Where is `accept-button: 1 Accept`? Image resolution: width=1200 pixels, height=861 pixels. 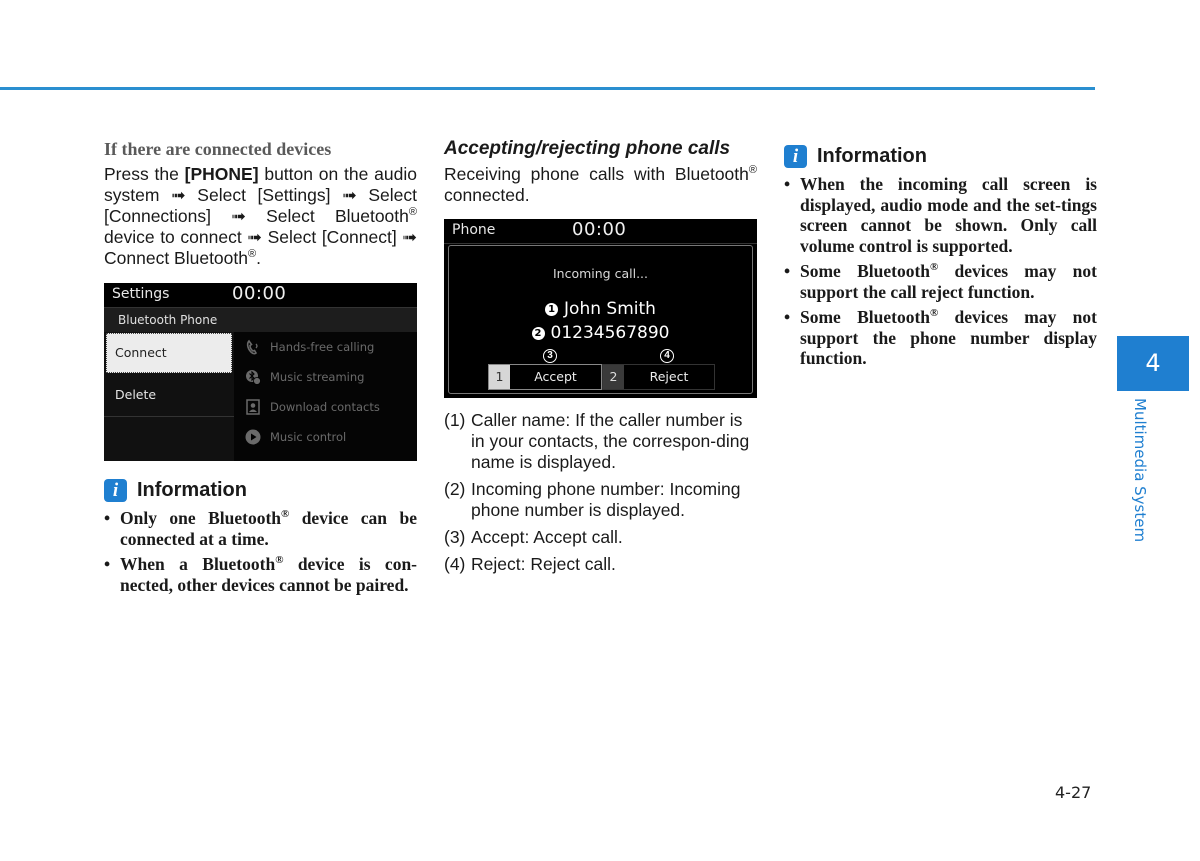 accept-button: 1 Accept is located at coordinates (545, 377).